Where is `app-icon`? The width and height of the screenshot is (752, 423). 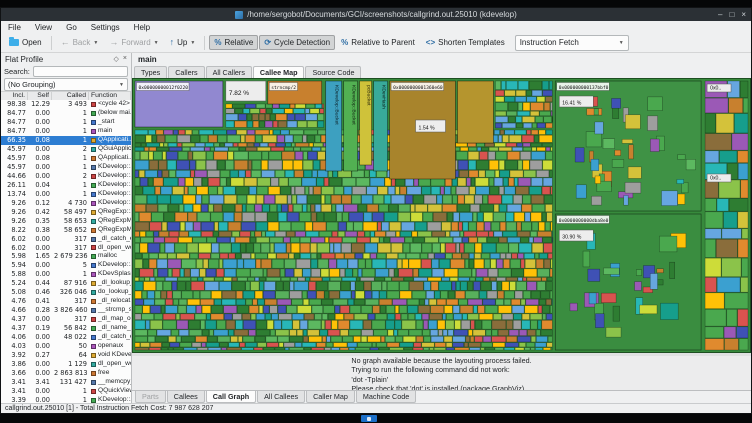
app-icon is located at coordinates (239, 14).